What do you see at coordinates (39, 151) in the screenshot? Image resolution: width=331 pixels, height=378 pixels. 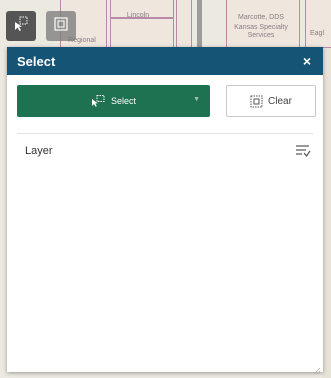 I see `layer-header: Layer` at bounding box center [39, 151].